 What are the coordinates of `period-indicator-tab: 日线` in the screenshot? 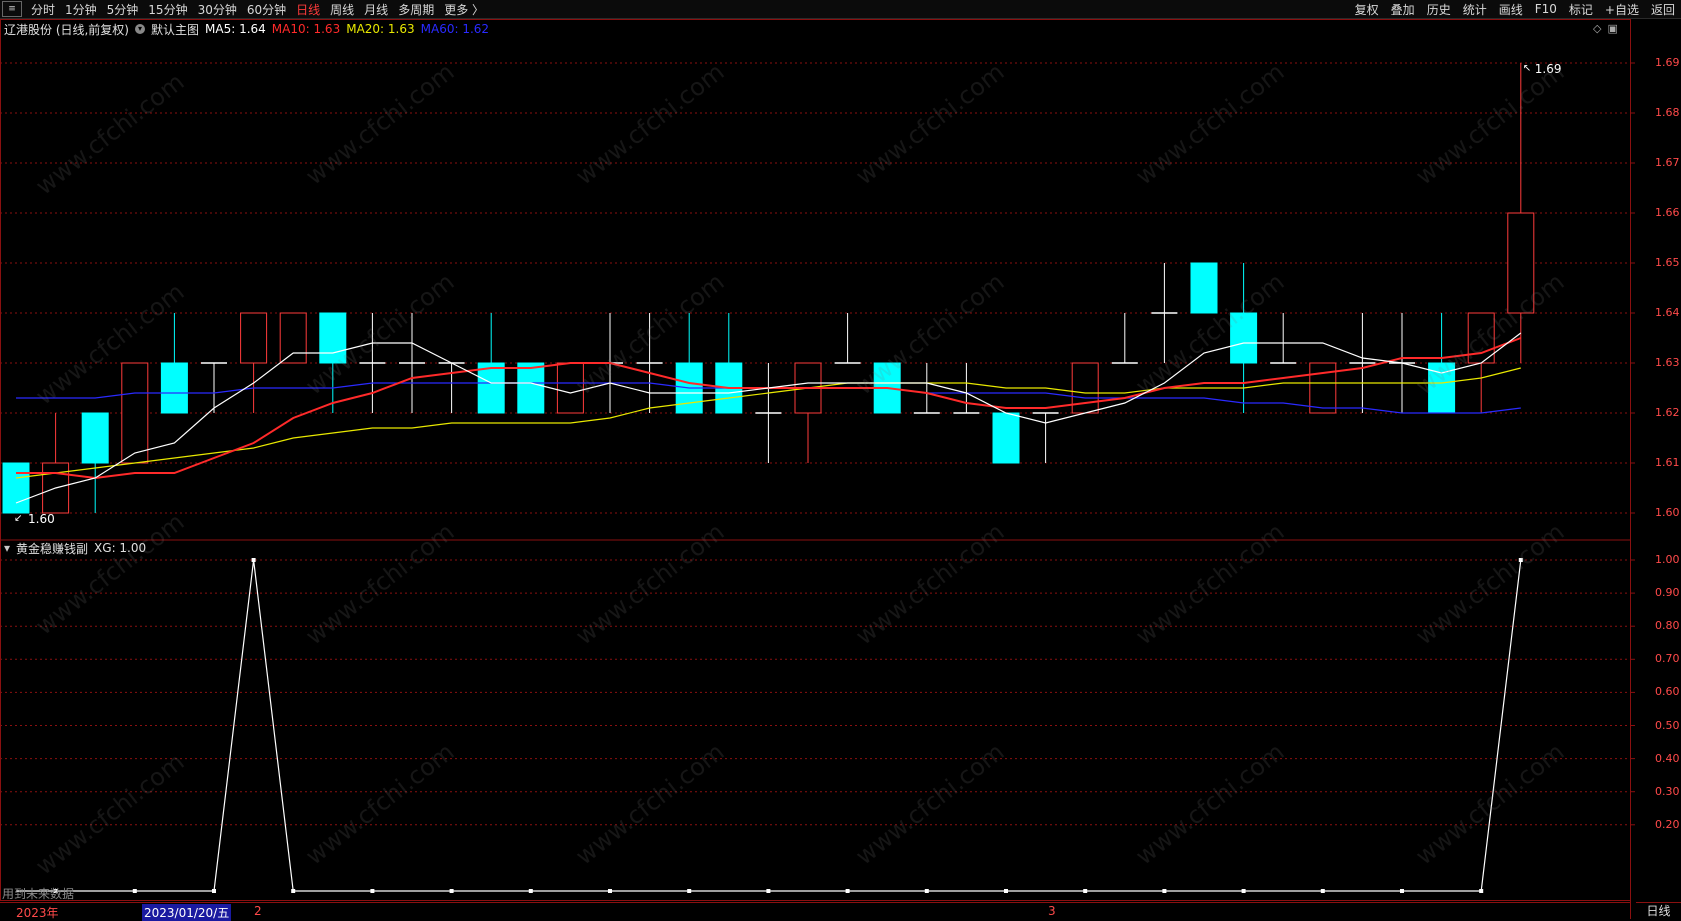 It's located at (1658, 911).